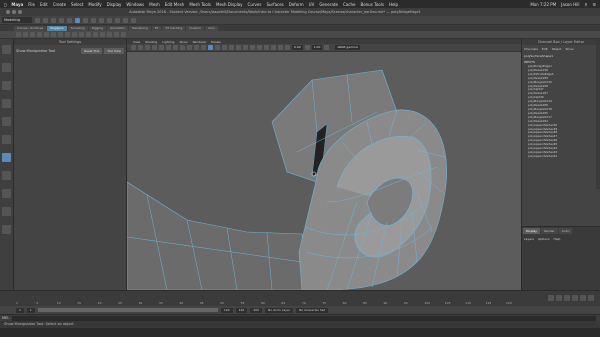 The height and width of the screenshot is (337, 600). Describe the element at coordinates (30, 310) in the screenshot. I see `playback-start-field: 1` at that location.